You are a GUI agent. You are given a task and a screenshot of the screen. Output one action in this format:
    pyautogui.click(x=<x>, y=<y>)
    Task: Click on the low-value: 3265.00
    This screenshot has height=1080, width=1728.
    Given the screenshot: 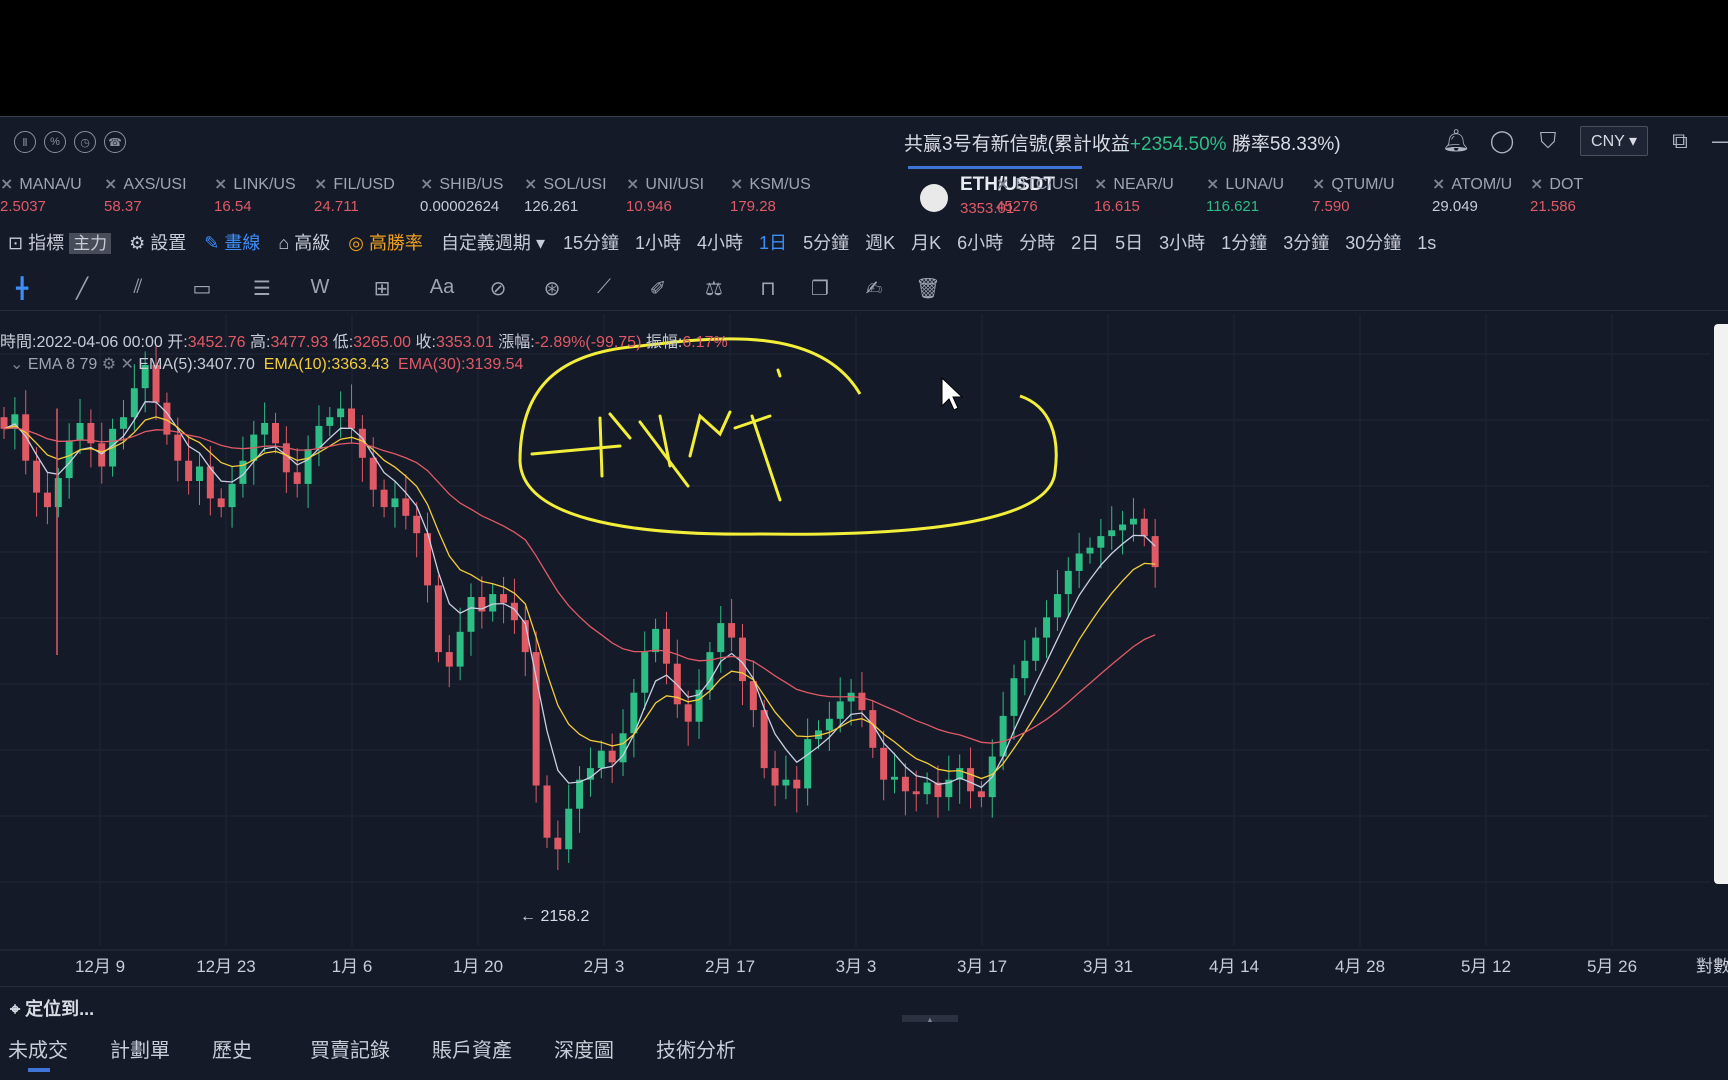 What is the action you would take?
    pyautogui.click(x=382, y=342)
    